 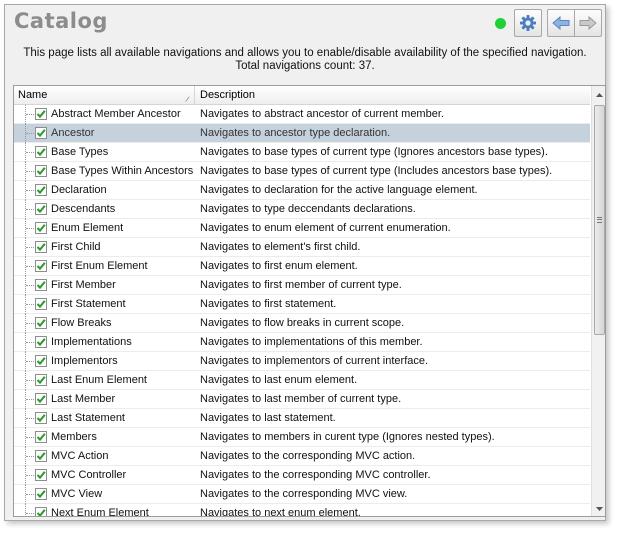 I want to click on grid-header: Name / Description, so click(x=302, y=95).